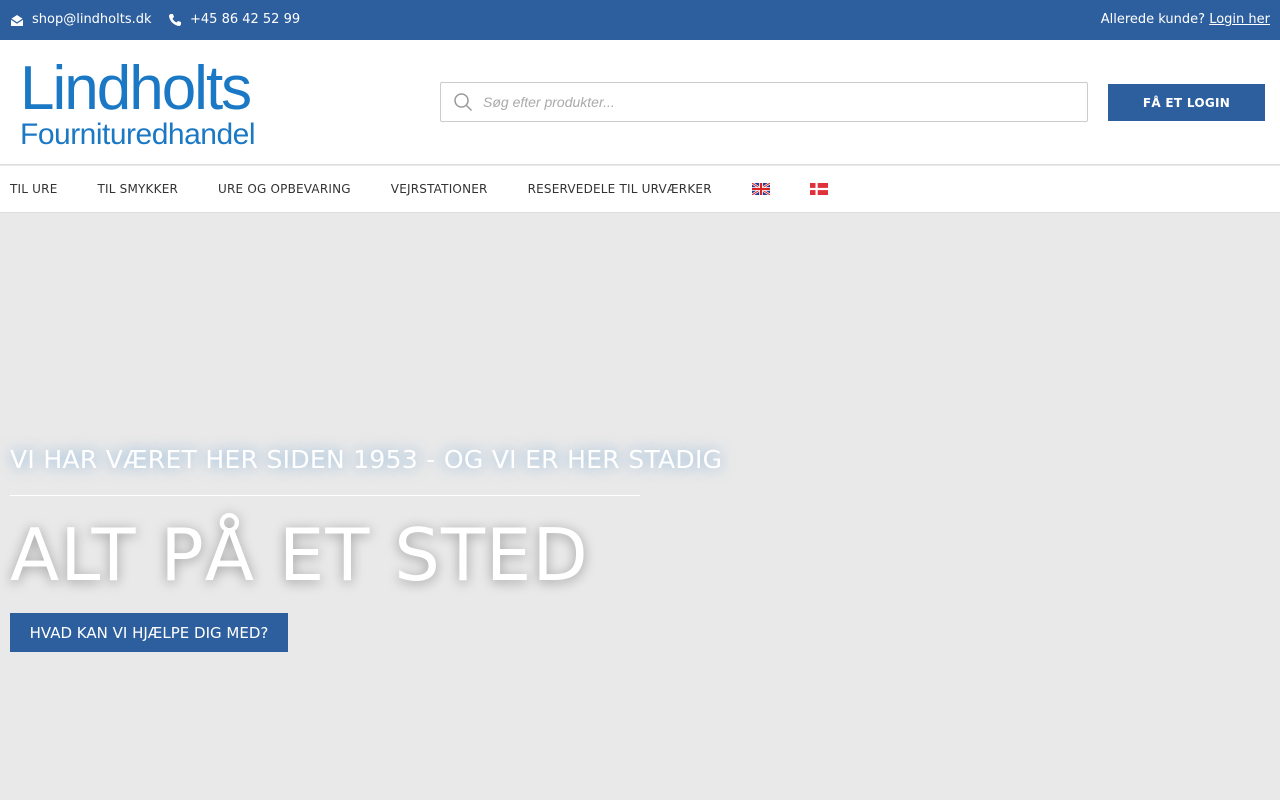 The image size is (1280, 800). Describe the element at coordinates (38, 189) in the screenshot. I see `nav-item-til-ure: TIL URE` at that location.